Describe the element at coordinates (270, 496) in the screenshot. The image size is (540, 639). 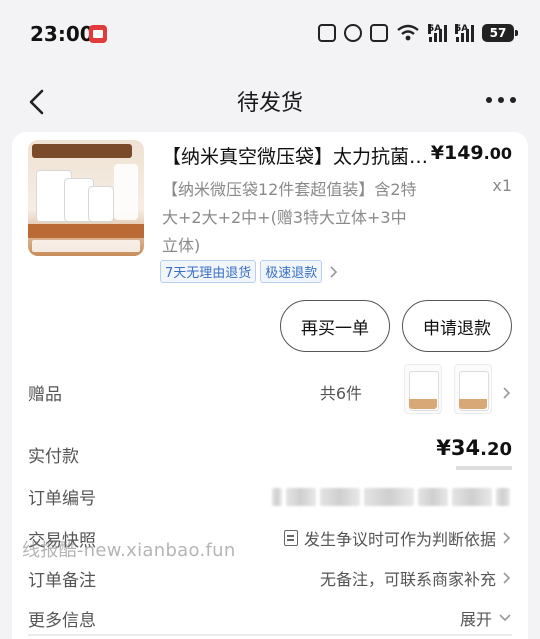
I see `order-number-row: 订单编号` at that location.